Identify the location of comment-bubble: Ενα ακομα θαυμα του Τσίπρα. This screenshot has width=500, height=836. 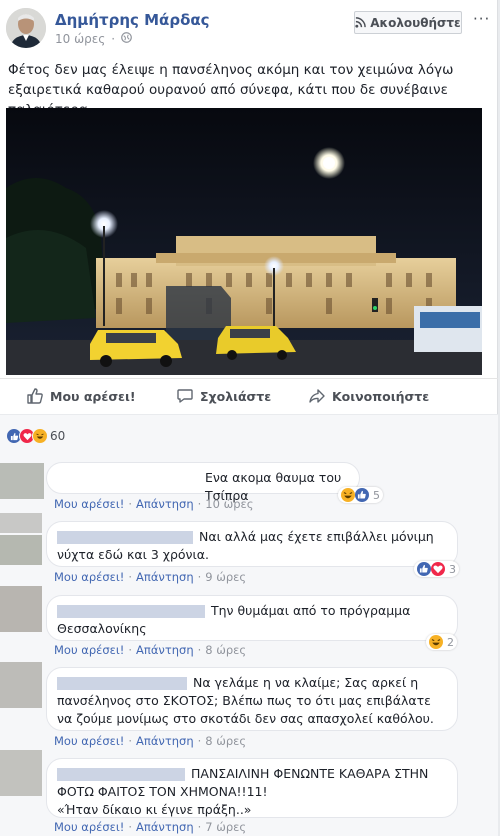
(203, 482).